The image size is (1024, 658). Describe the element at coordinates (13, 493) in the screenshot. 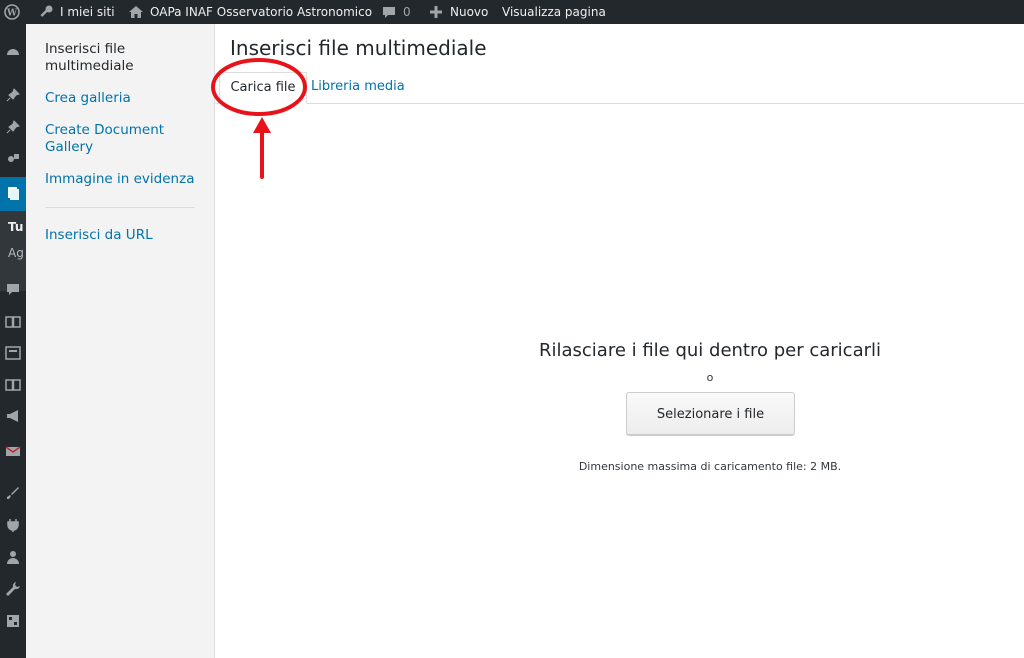

I see `brush-icon` at that location.